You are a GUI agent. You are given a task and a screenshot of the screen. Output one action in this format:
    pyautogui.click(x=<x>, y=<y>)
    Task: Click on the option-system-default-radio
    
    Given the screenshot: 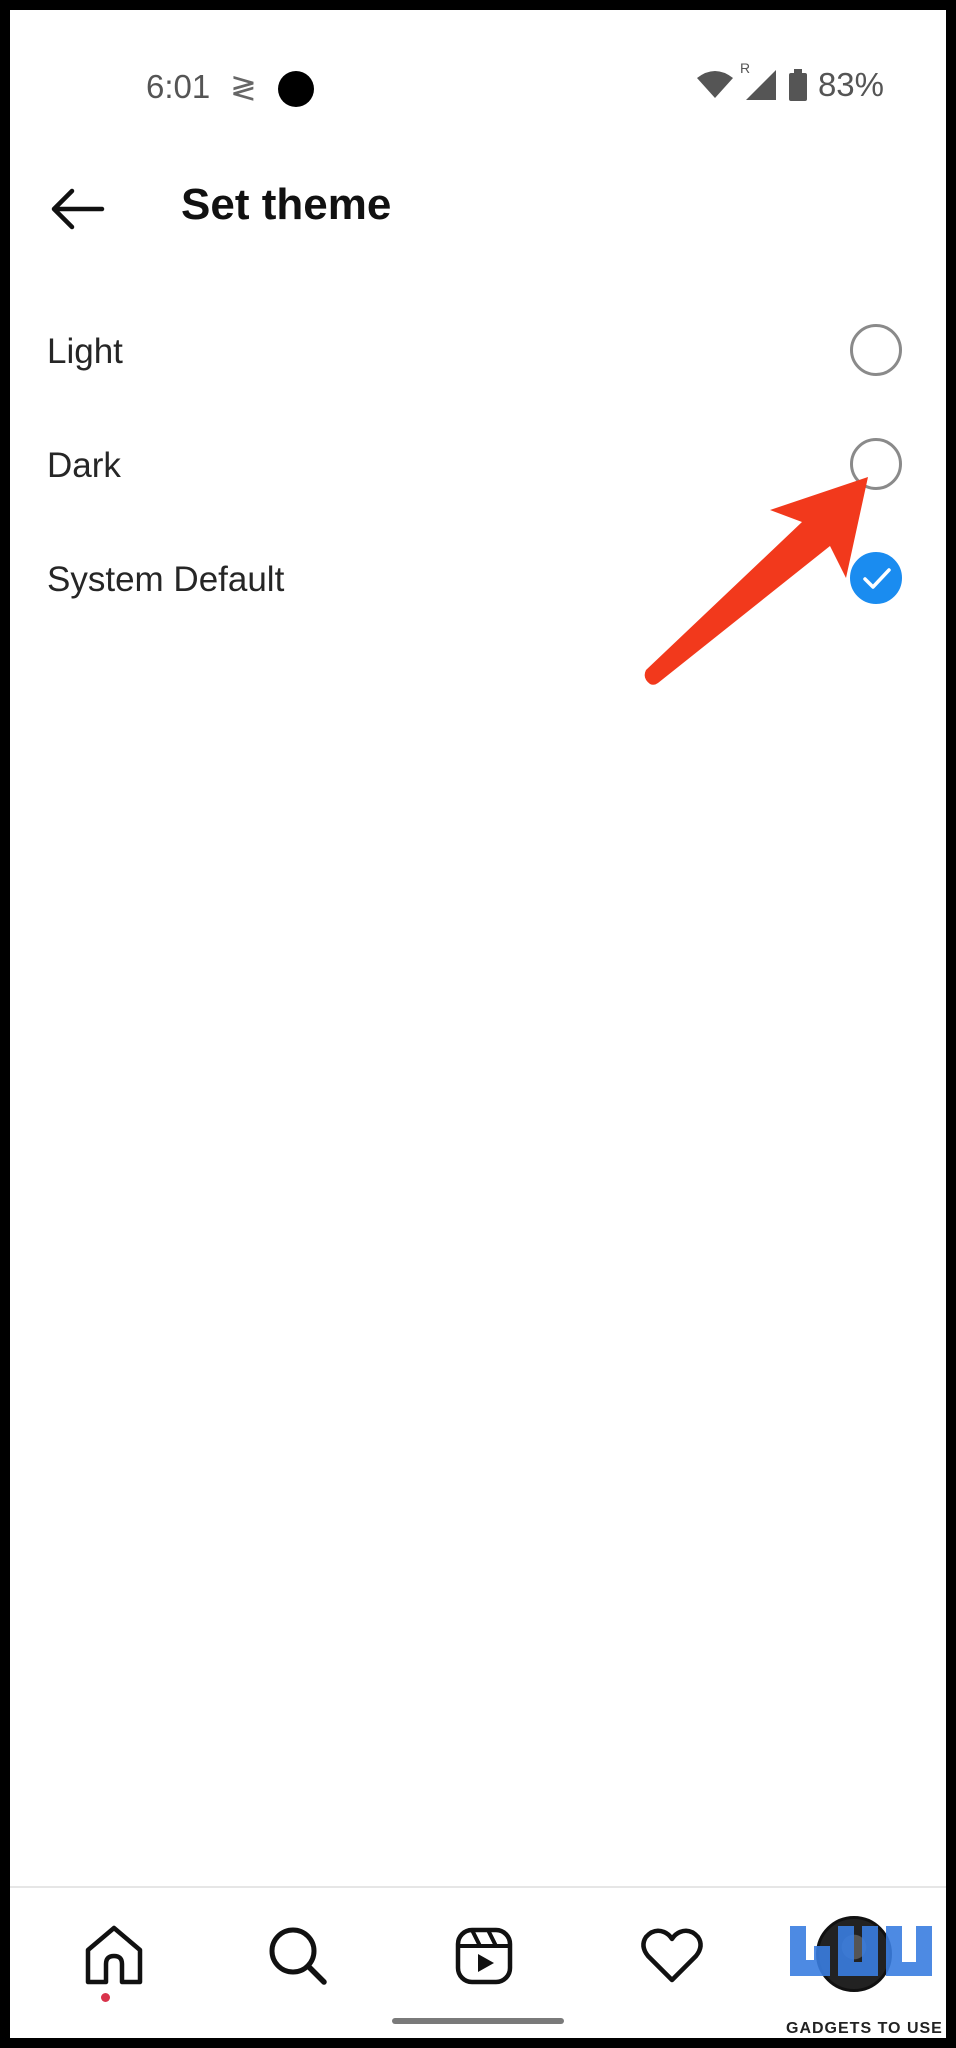 What is the action you would take?
    pyautogui.click(x=876, y=578)
    